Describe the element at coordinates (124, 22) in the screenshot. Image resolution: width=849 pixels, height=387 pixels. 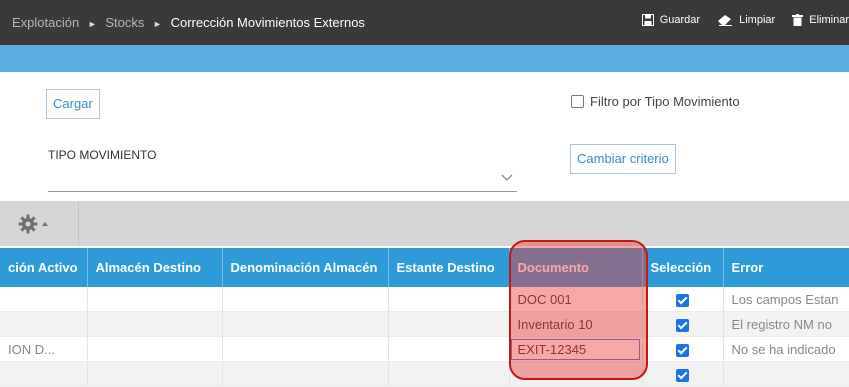
I see `breadcrumb-item-stocks: Stocks` at that location.